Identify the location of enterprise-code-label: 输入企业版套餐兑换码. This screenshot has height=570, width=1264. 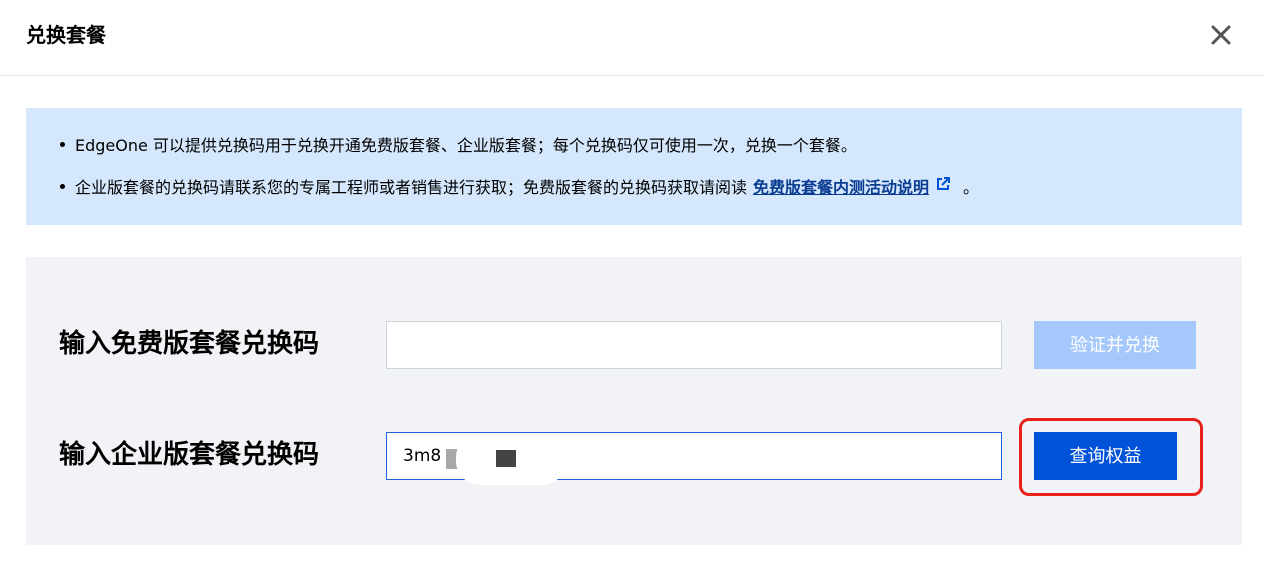
(189, 455).